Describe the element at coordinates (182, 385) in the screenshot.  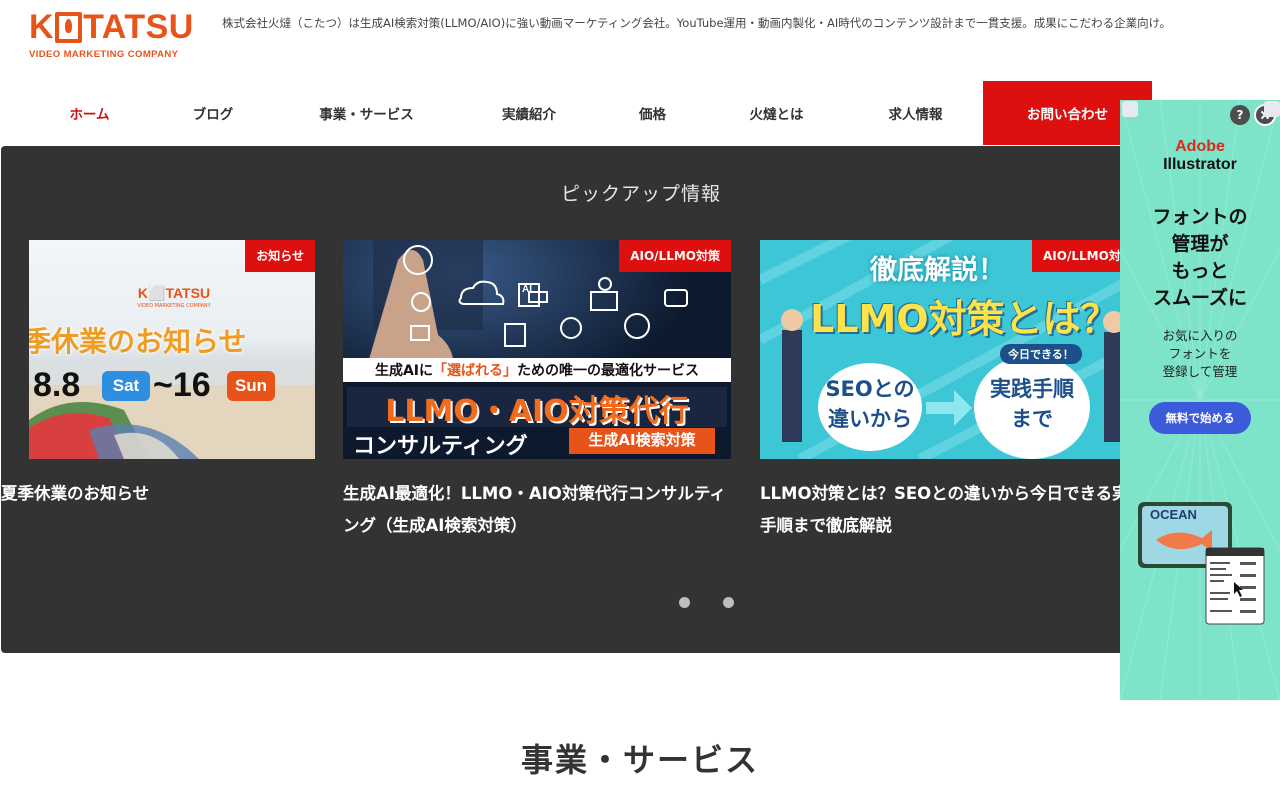
I see `holiday-date-end: ~16` at that location.